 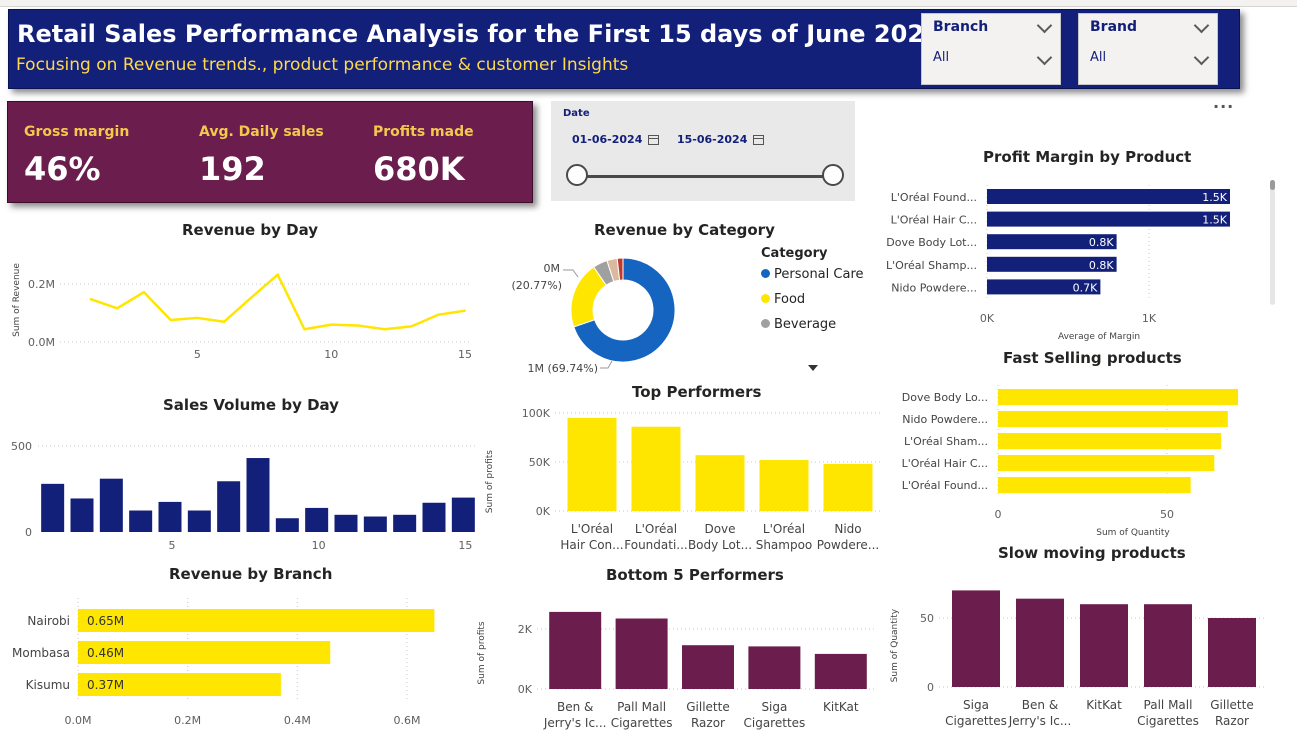 What do you see at coordinates (536, 413) in the screenshot?
I see `y-tick-label: 100K` at bounding box center [536, 413].